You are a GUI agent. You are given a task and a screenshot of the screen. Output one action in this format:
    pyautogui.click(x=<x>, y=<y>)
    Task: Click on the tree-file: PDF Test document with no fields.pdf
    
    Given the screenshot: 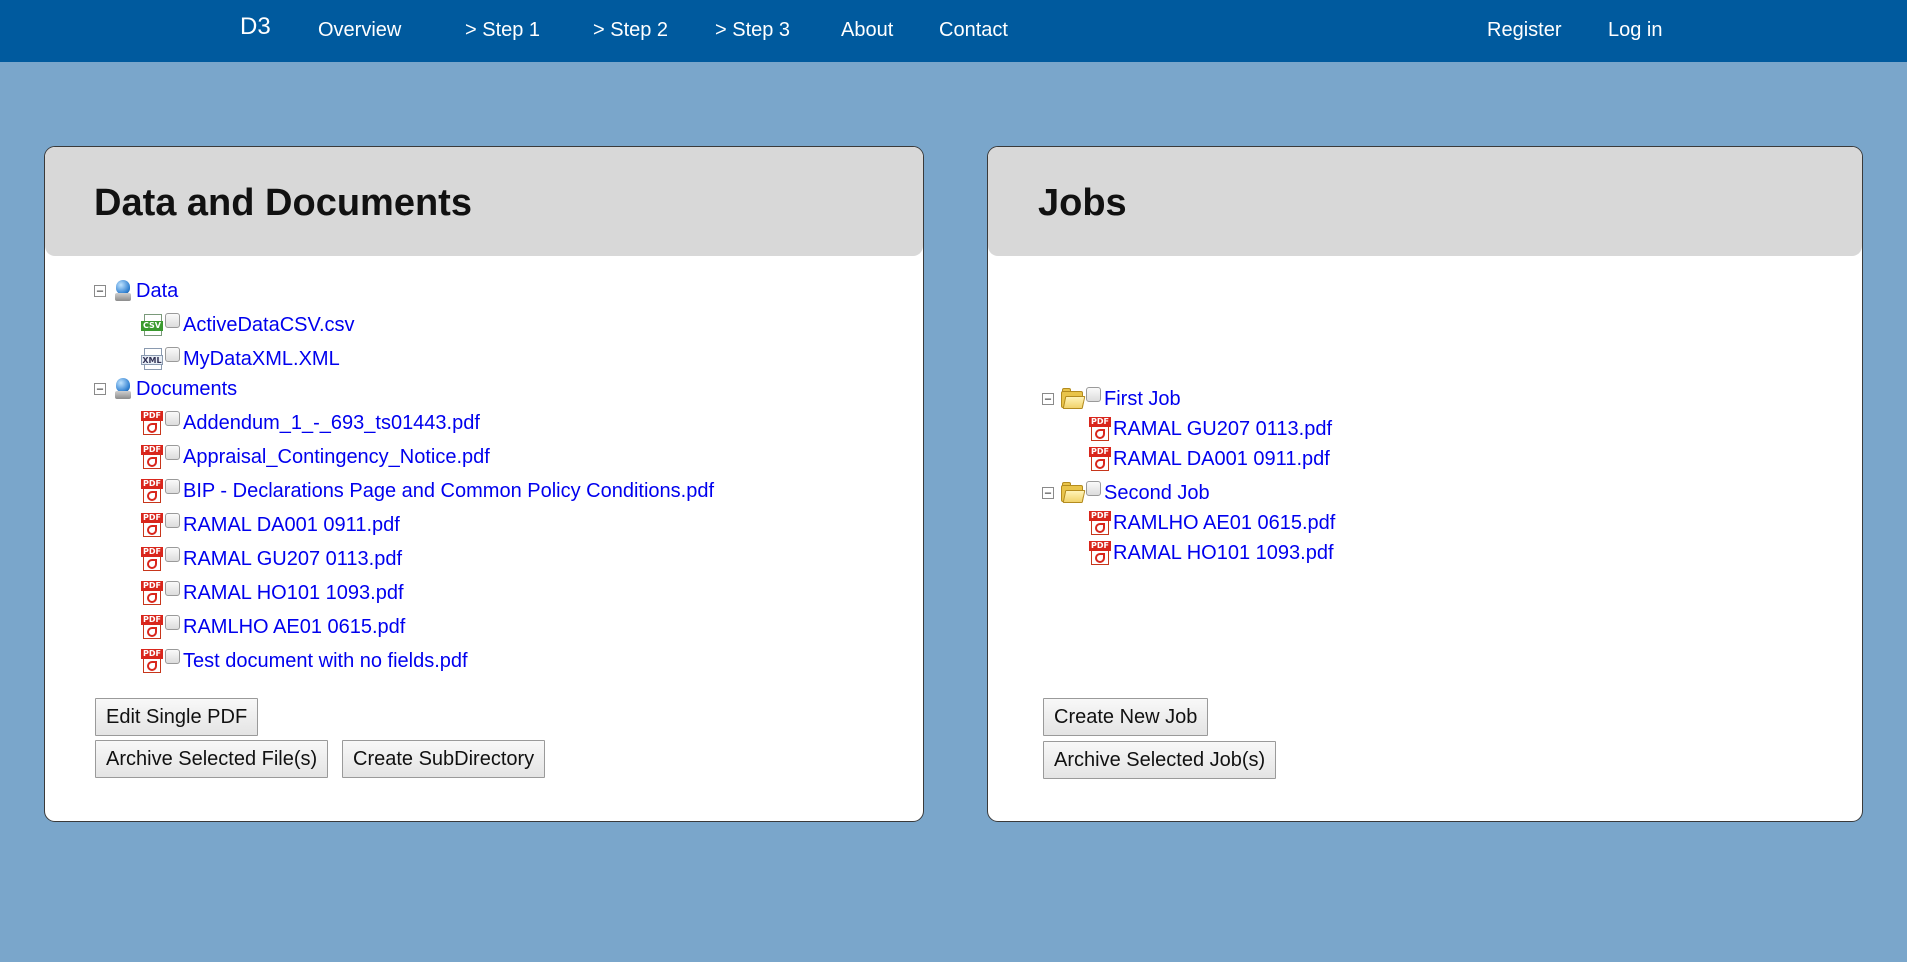 What is the action you would take?
    pyautogui.click(x=304, y=661)
    